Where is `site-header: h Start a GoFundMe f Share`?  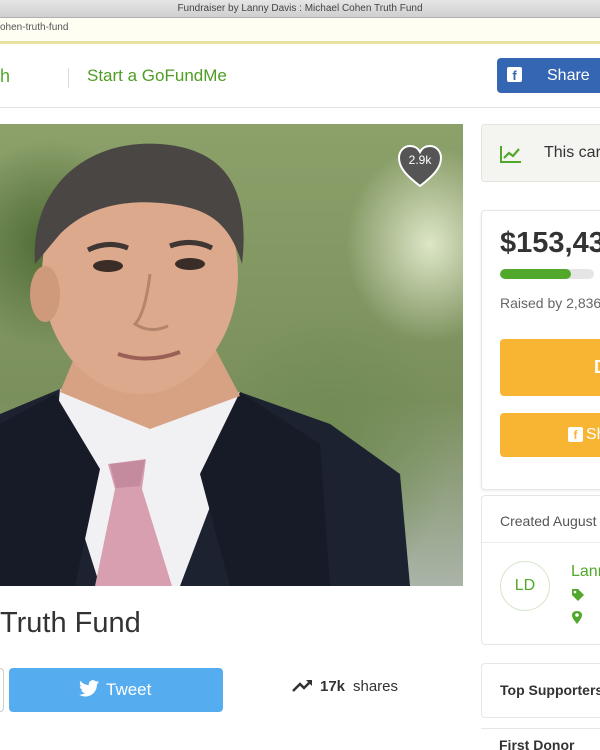 site-header: h Start a GoFundMe f Share is located at coordinates (300, 77).